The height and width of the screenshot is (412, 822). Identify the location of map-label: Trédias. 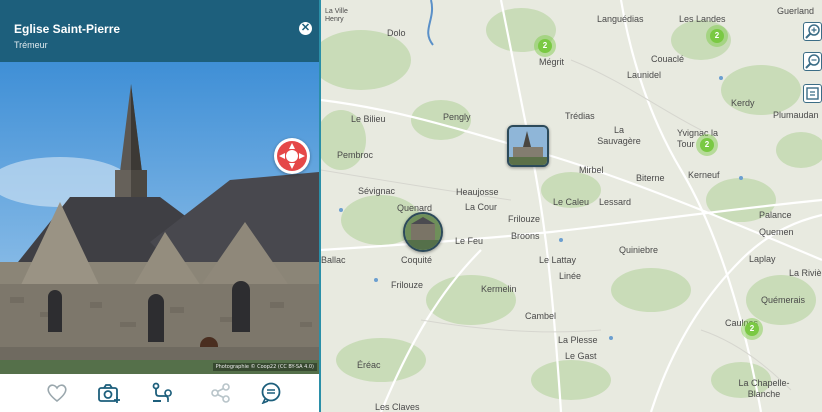
(580, 116).